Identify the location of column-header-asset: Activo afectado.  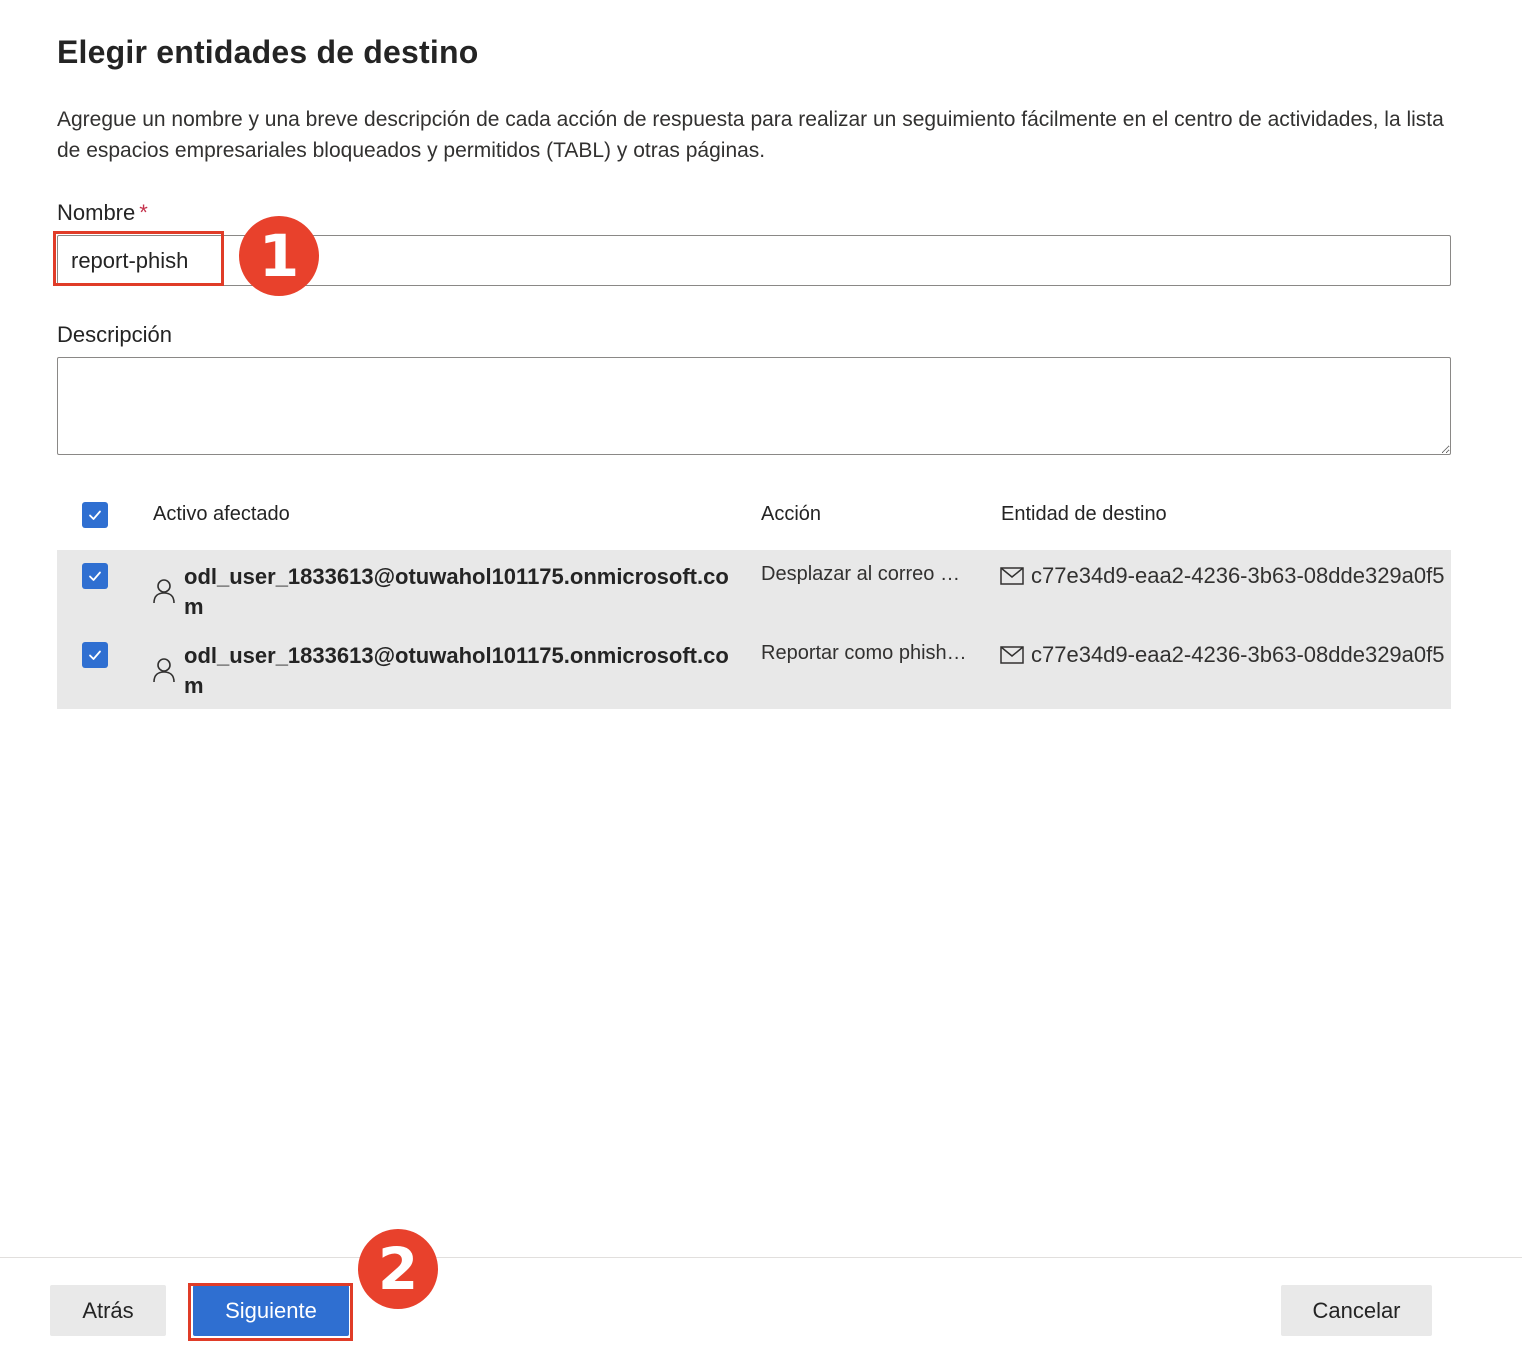
(221, 514).